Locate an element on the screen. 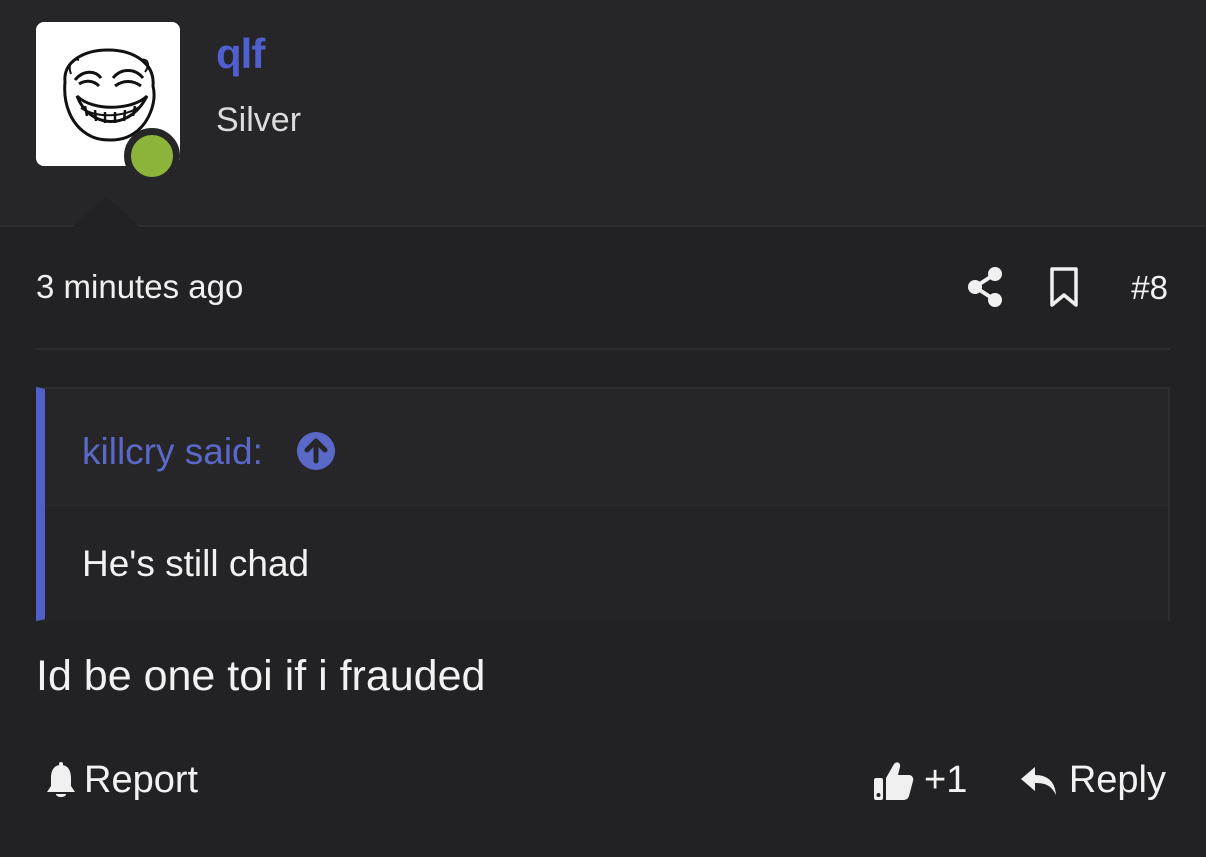  username: qlf is located at coordinates (240, 54).